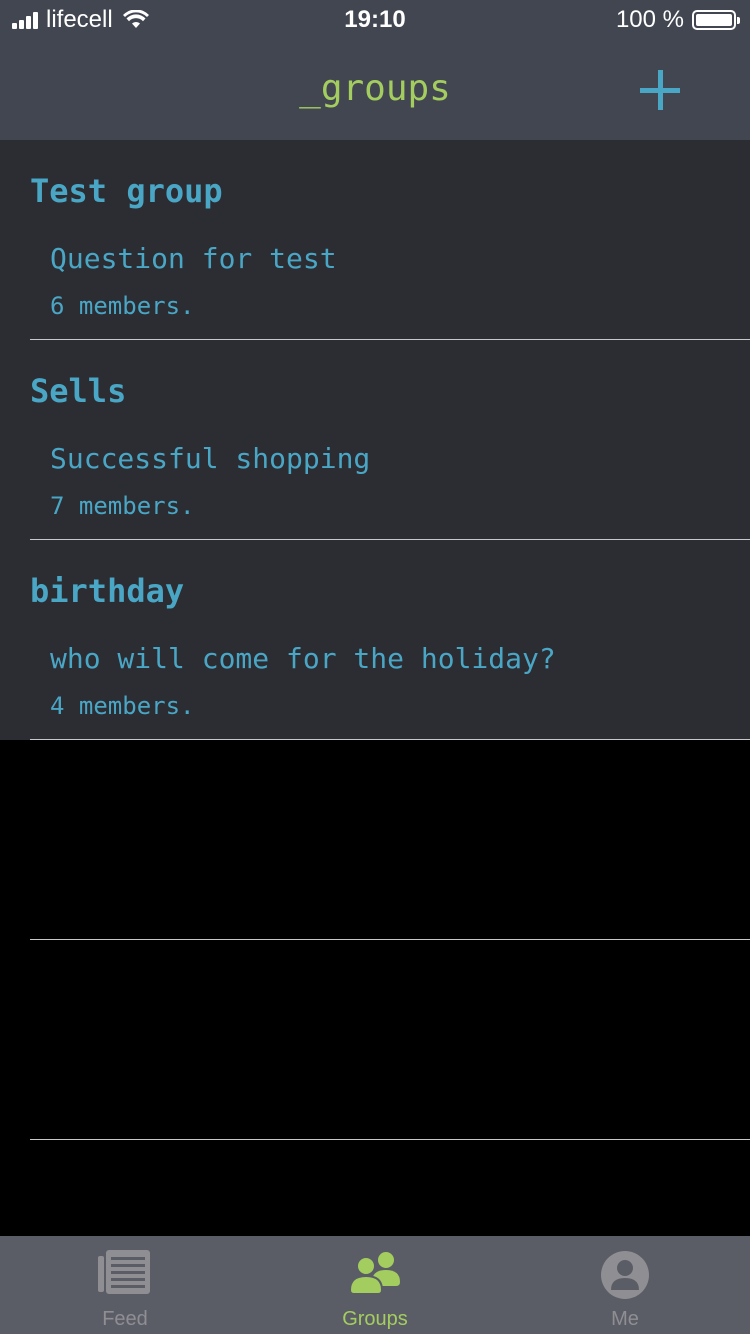 The height and width of the screenshot is (1334, 750). What do you see at coordinates (303, 658) in the screenshot?
I see `group-question: who will come for the holiday?` at bounding box center [303, 658].